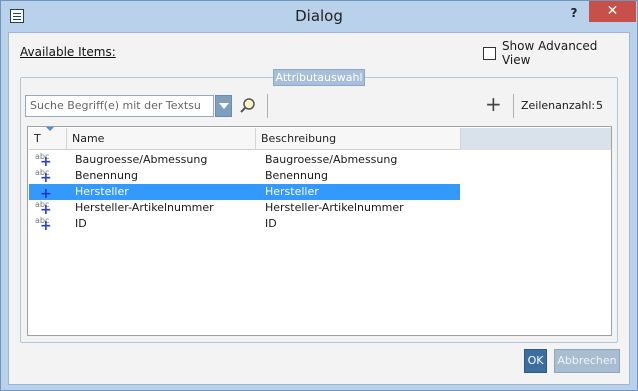  I want to click on ok-button: OK, so click(535, 361).